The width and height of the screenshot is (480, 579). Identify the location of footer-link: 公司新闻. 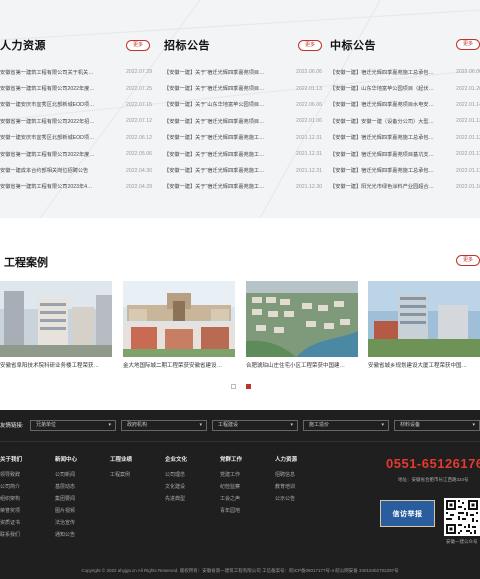
(66, 477).